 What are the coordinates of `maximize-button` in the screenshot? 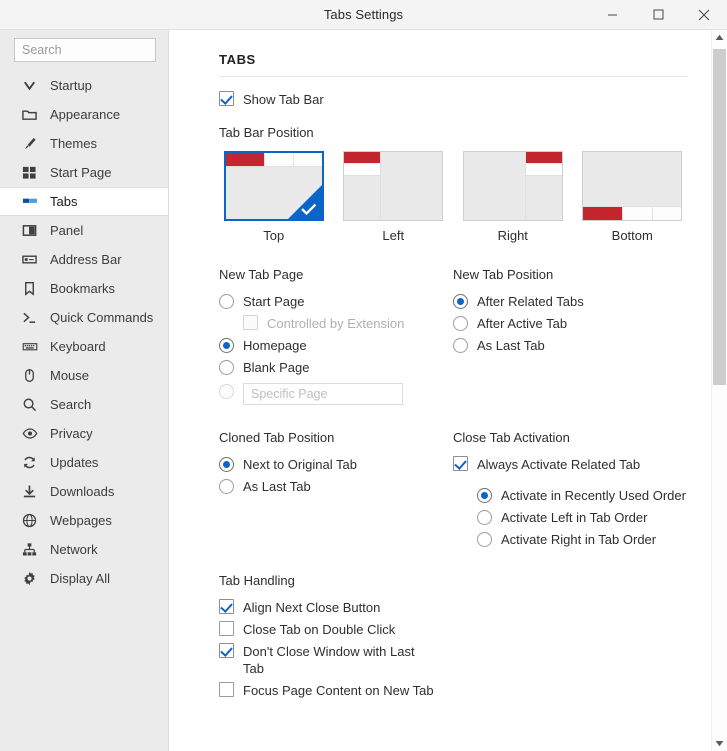 It's located at (658, 14).